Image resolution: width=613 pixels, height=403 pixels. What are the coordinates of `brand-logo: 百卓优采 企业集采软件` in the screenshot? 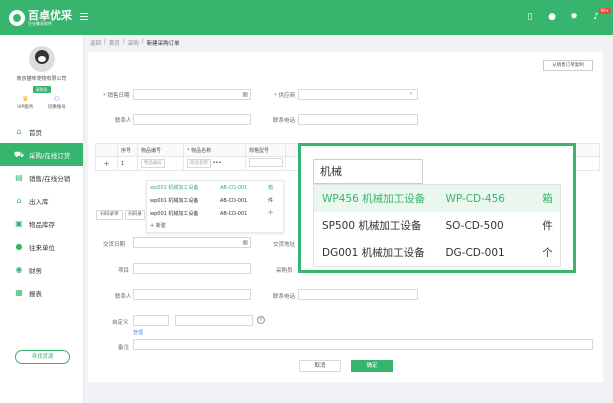 It's located at (44, 18).